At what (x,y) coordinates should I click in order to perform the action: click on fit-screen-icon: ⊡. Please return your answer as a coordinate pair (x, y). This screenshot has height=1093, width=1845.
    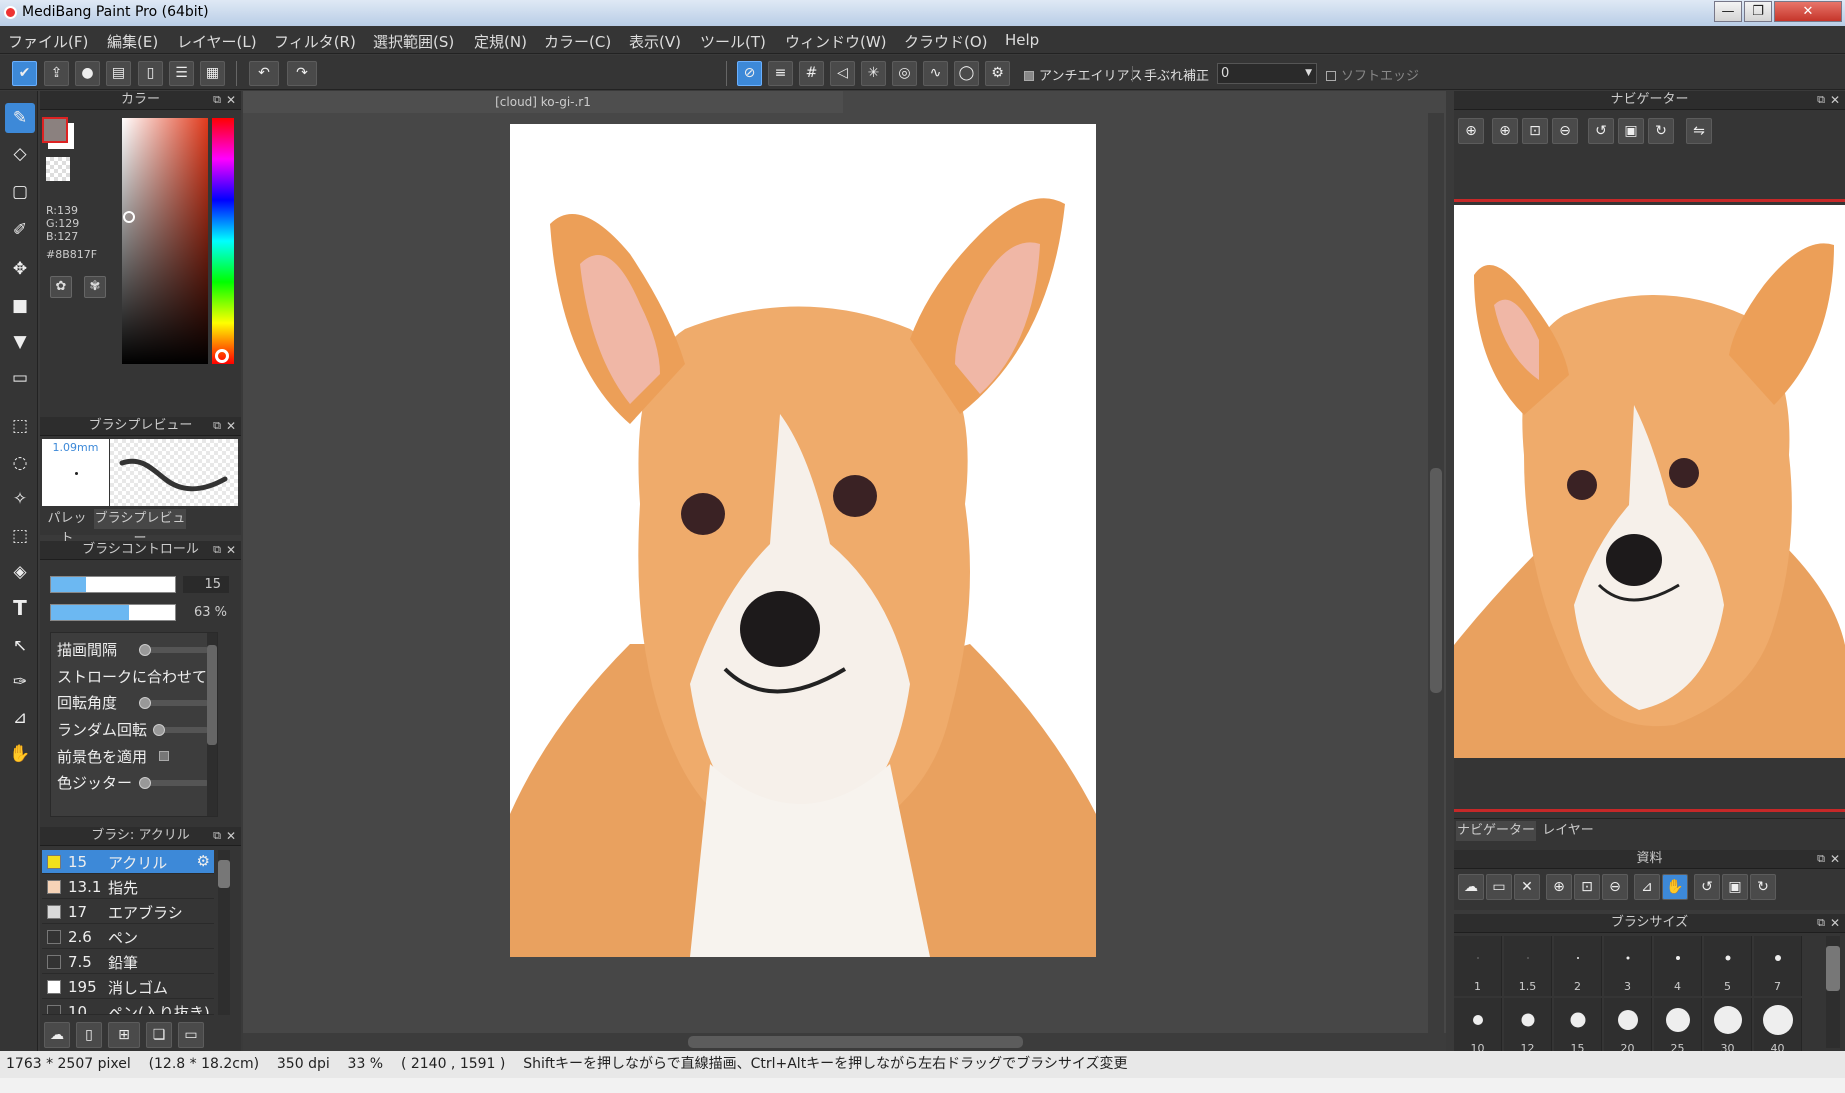
    Looking at the image, I should click on (1535, 131).